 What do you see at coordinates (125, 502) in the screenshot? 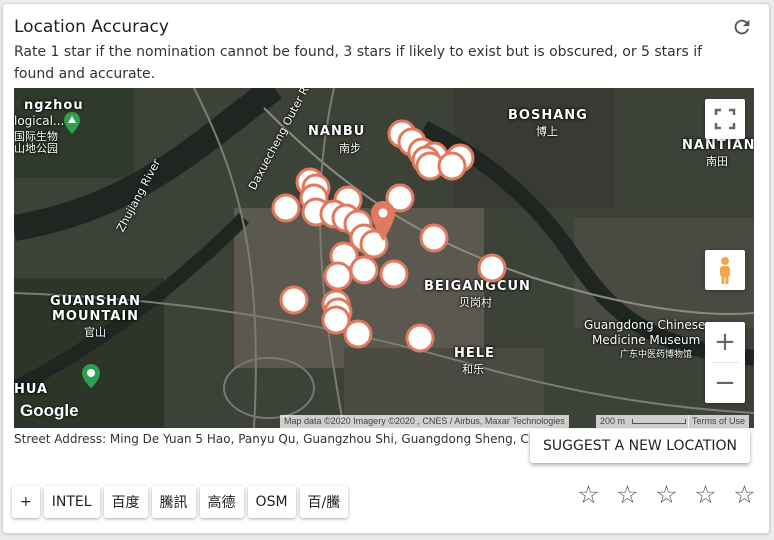
I see `source-button-baidu: 百度` at bounding box center [125, 502].